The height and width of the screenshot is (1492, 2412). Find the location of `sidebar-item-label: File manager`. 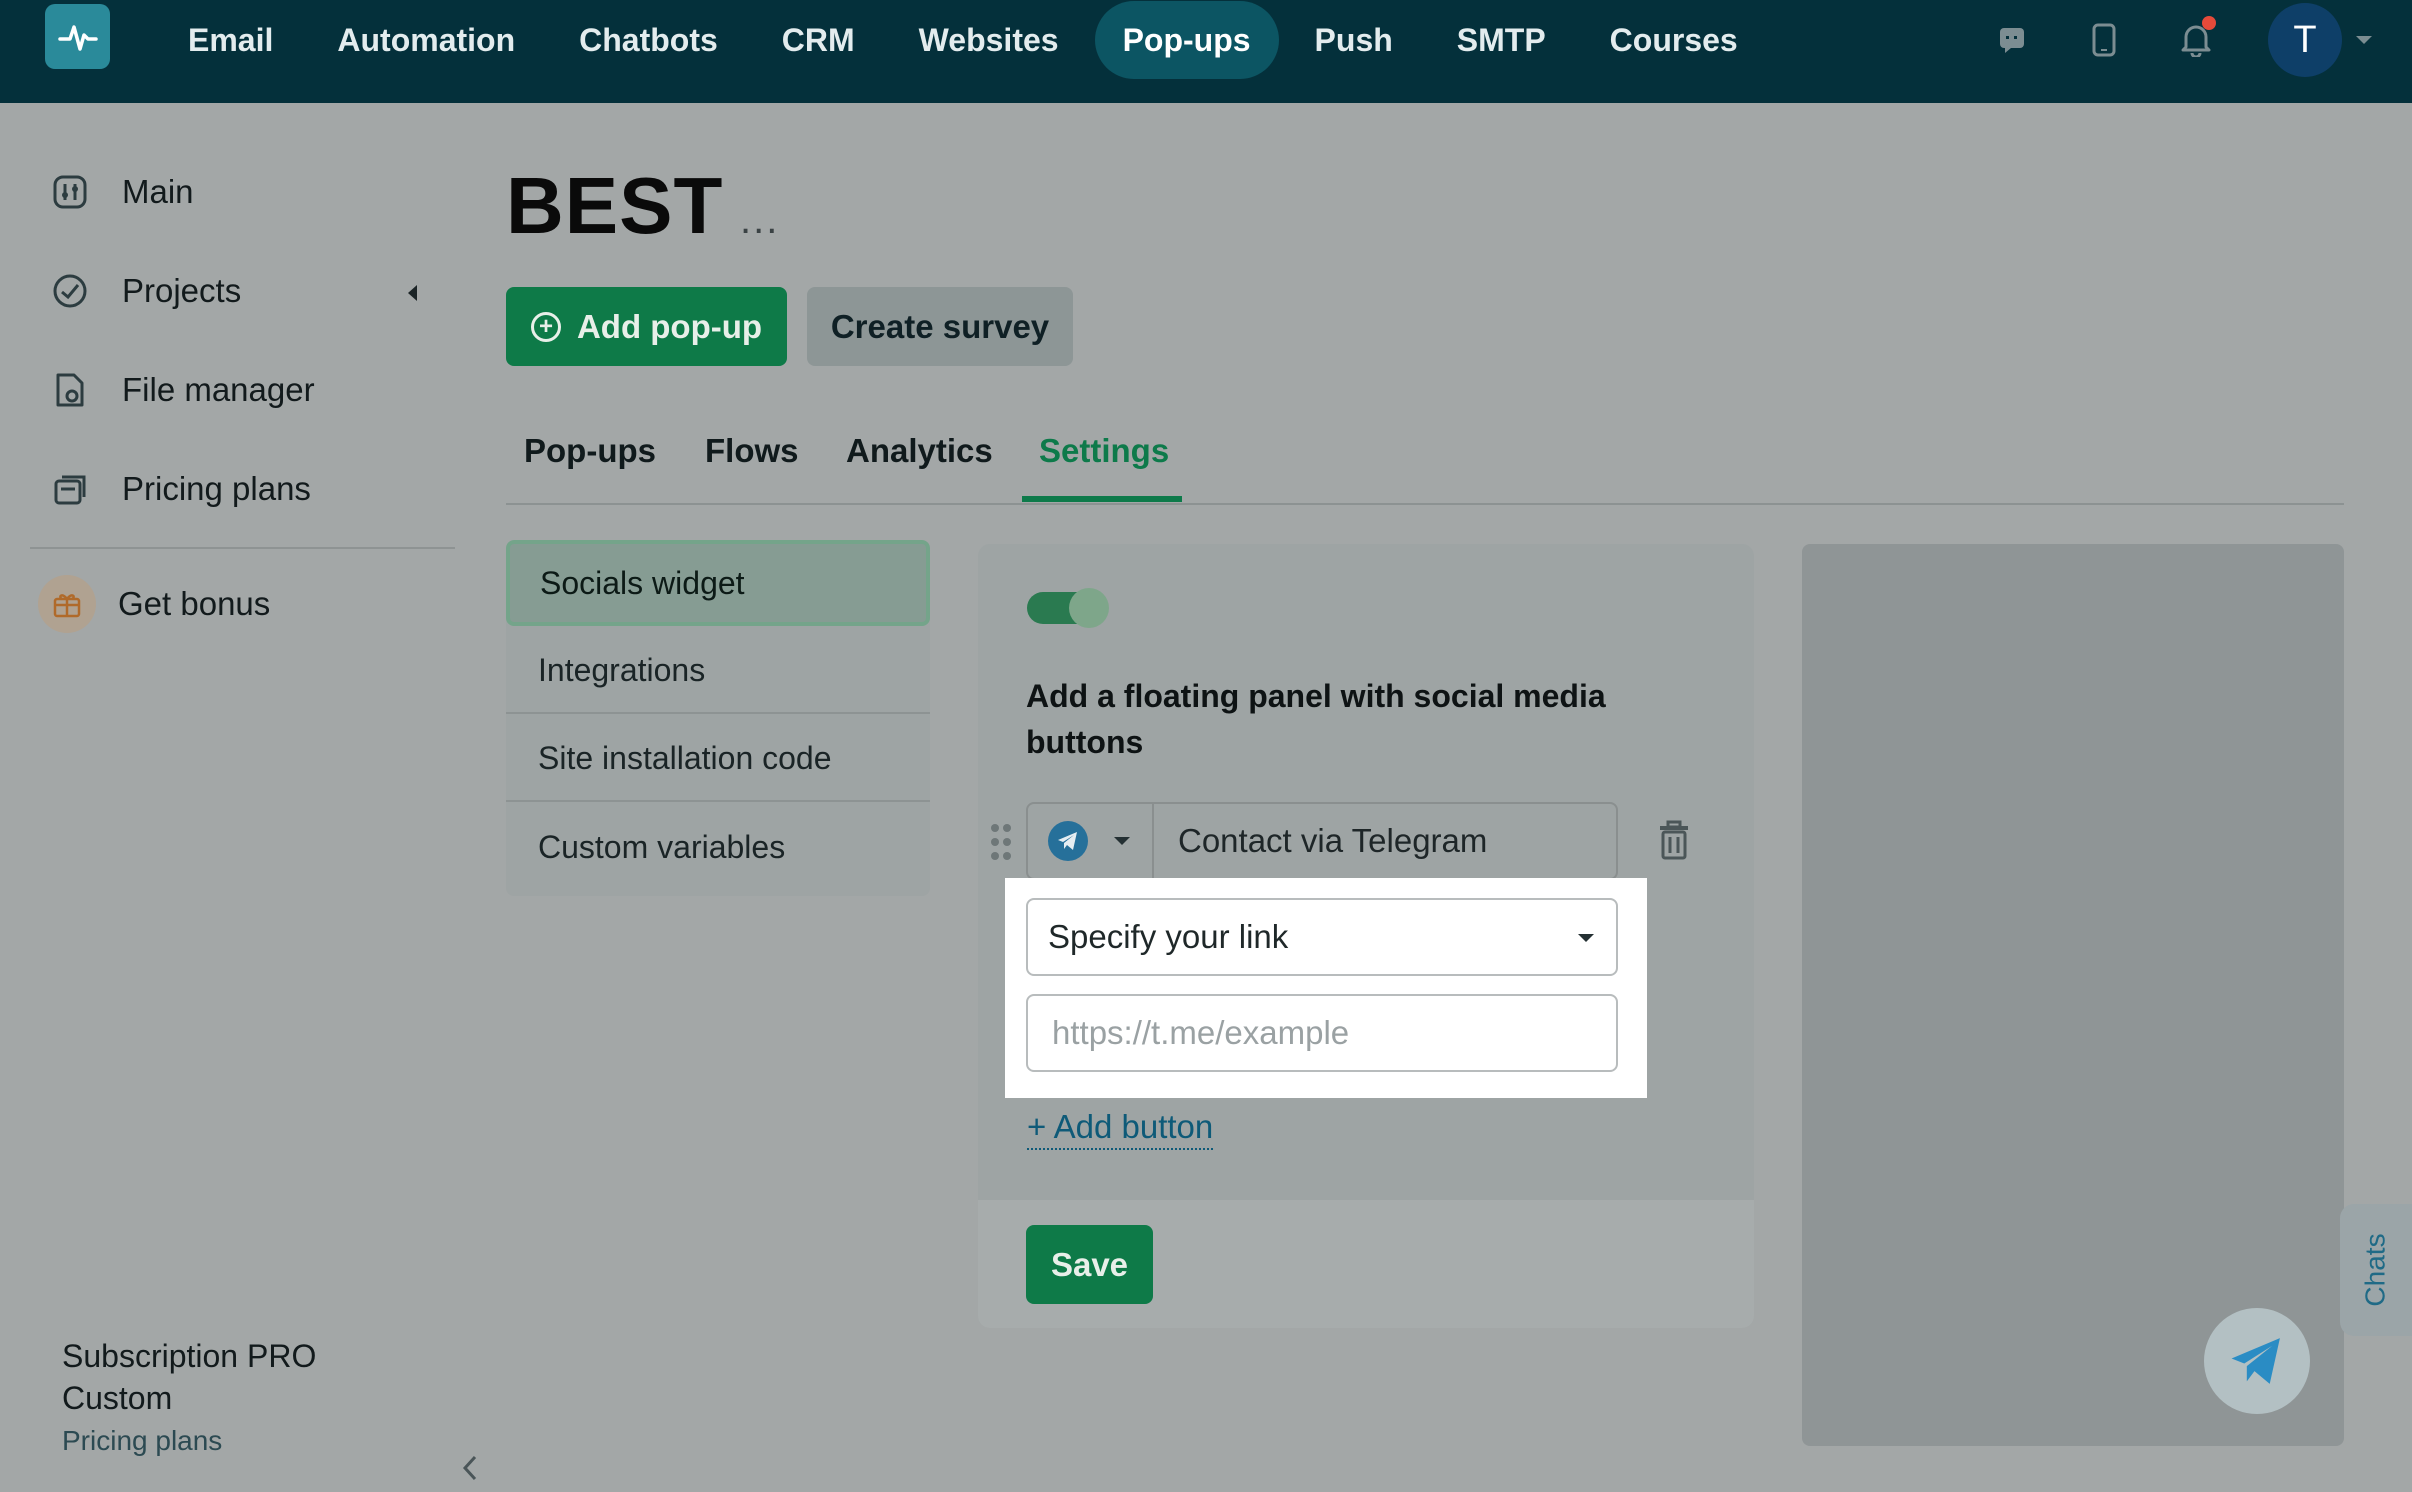

sidebar-item-label: File manager is located at coordinates (218, 389).